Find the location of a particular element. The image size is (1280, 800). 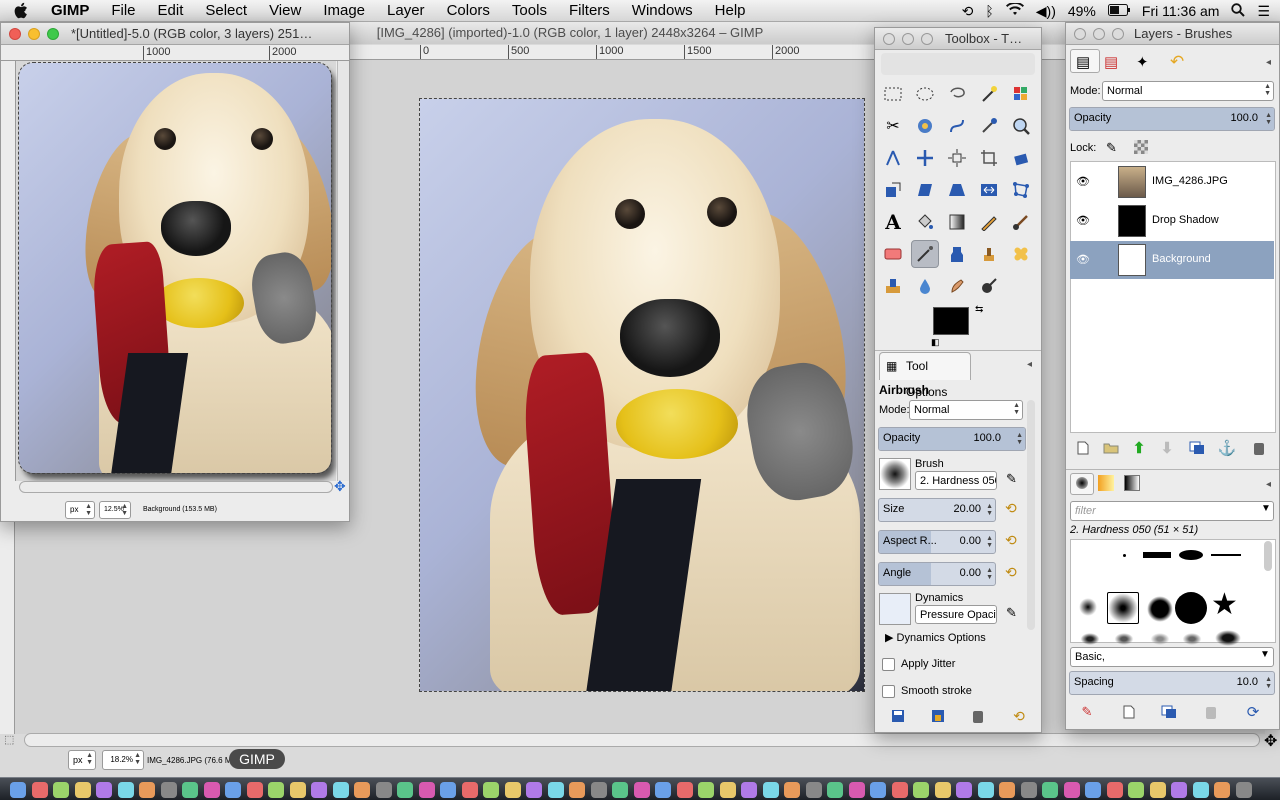

edit-dynamics-icon: ✎ is located at coordinates (1011, 613).